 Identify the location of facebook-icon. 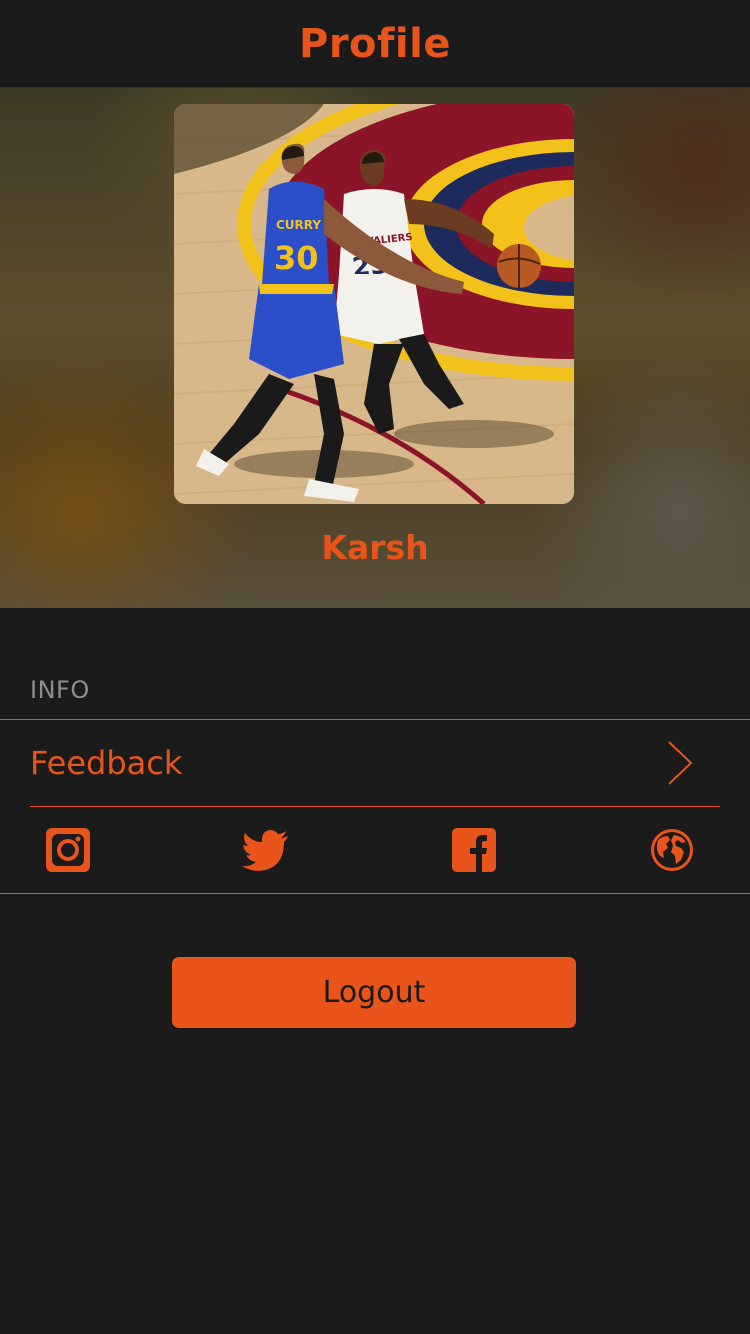
(474, 850).